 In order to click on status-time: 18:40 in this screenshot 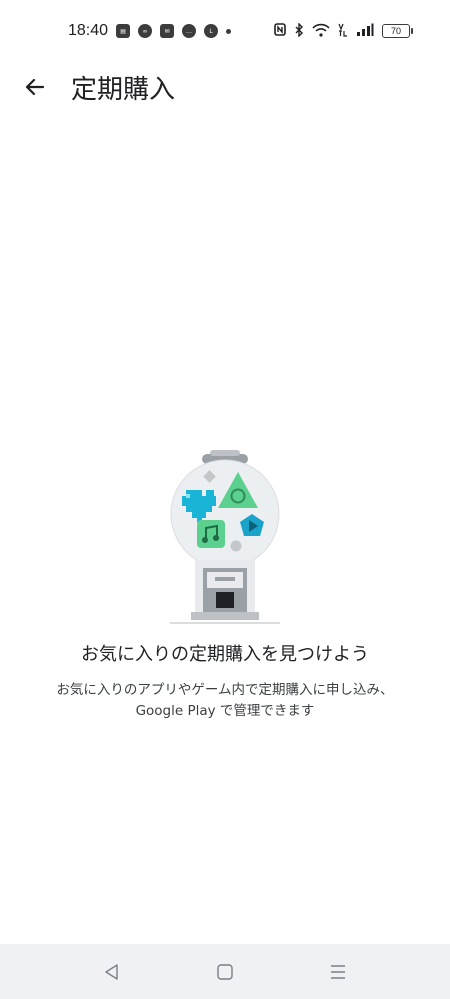, I will do `click(88, 30)`.